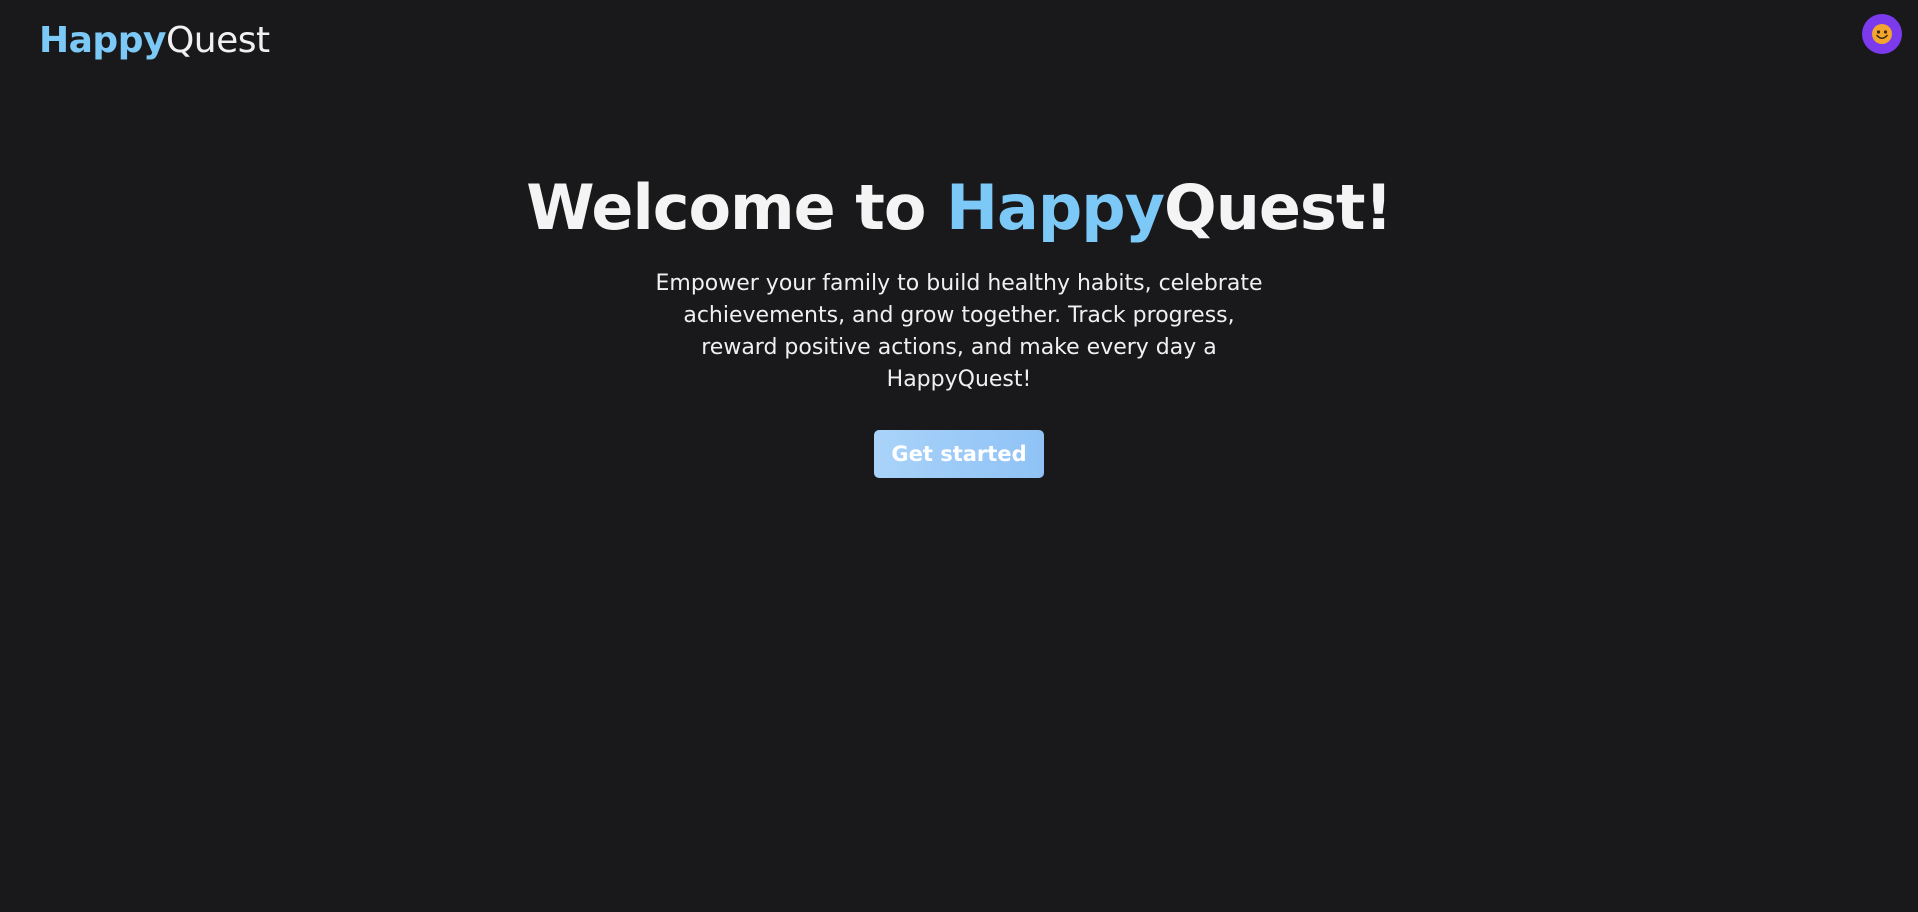  What do you see at coordinates (736, 207) in the screenshot?
I see `hero-title-prefix: Welcome to` at bounding box center [736, 207].